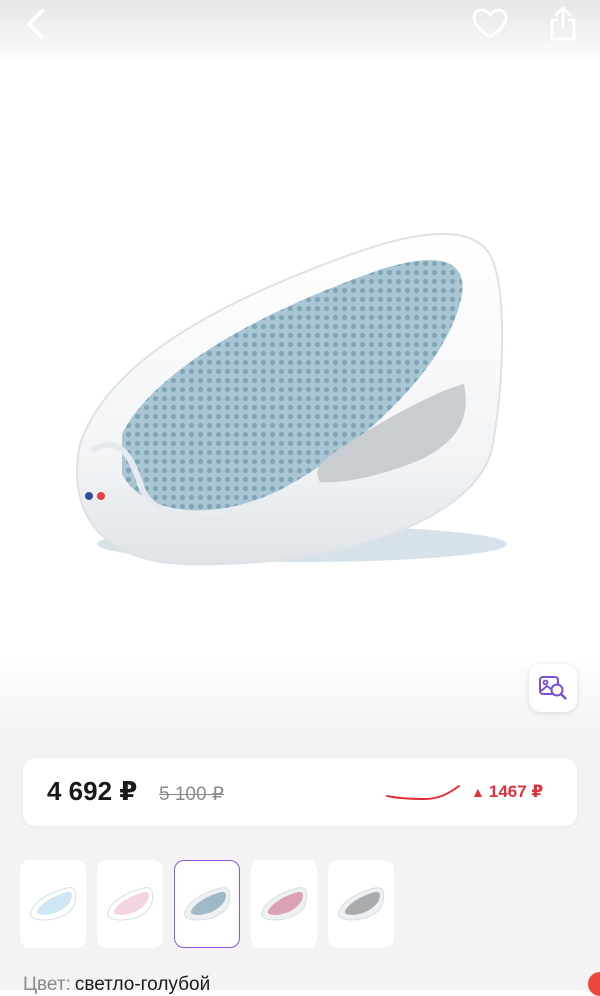 The height and width of the screenshot is (996, 600). I want to click on old-price: 5 100 ₽, so click(191, 794).